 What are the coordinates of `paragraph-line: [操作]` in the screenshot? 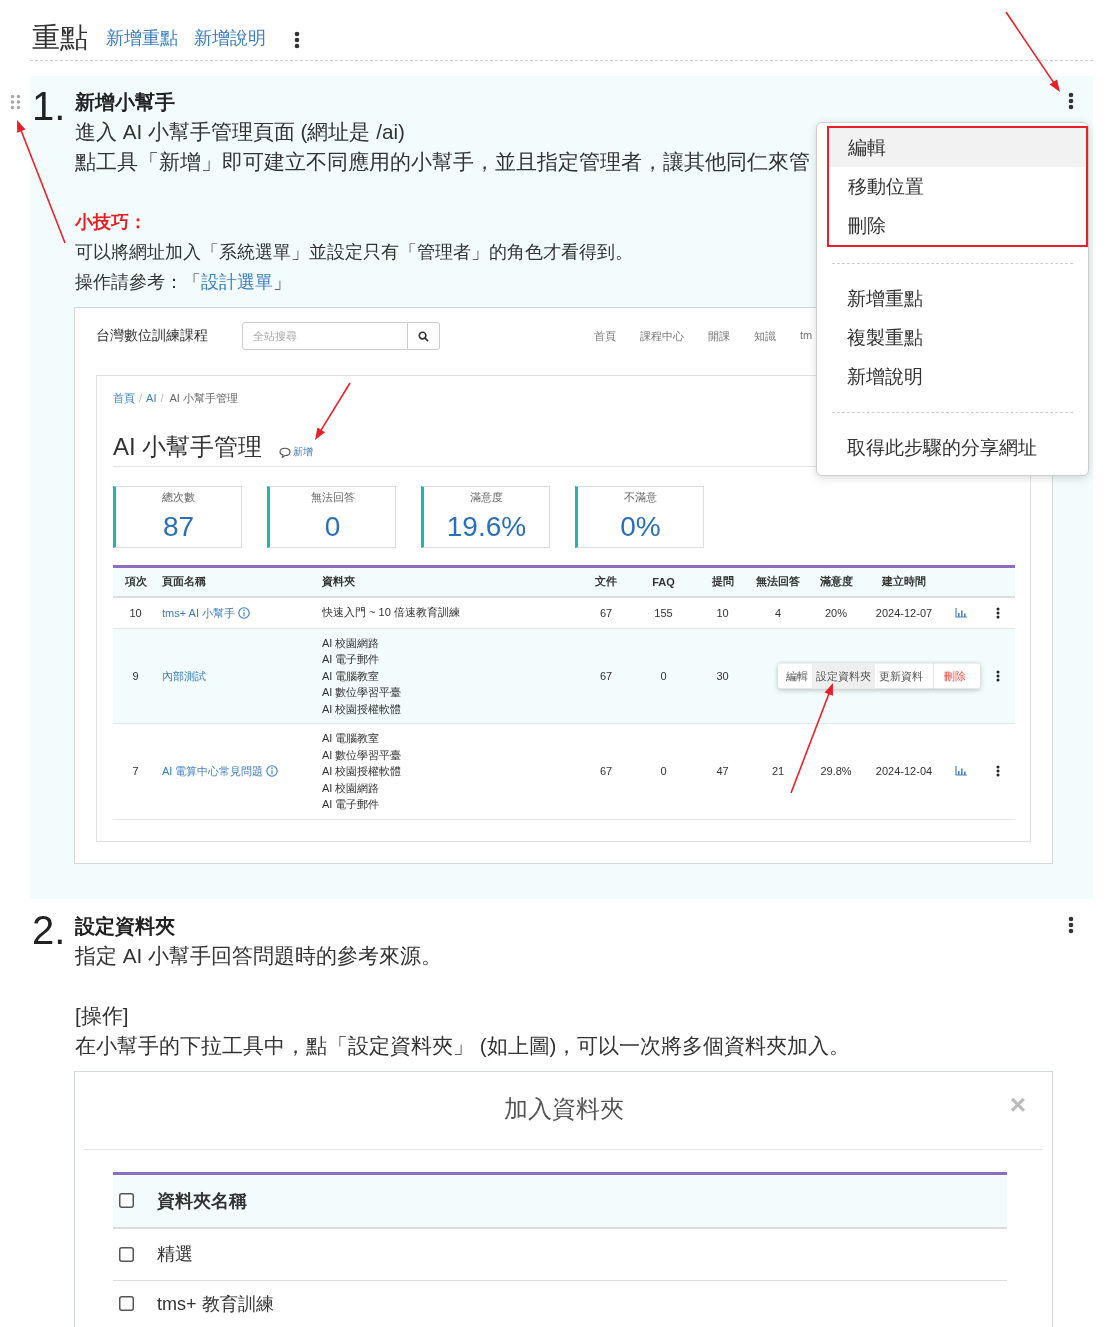 It's located at (102, 1015).